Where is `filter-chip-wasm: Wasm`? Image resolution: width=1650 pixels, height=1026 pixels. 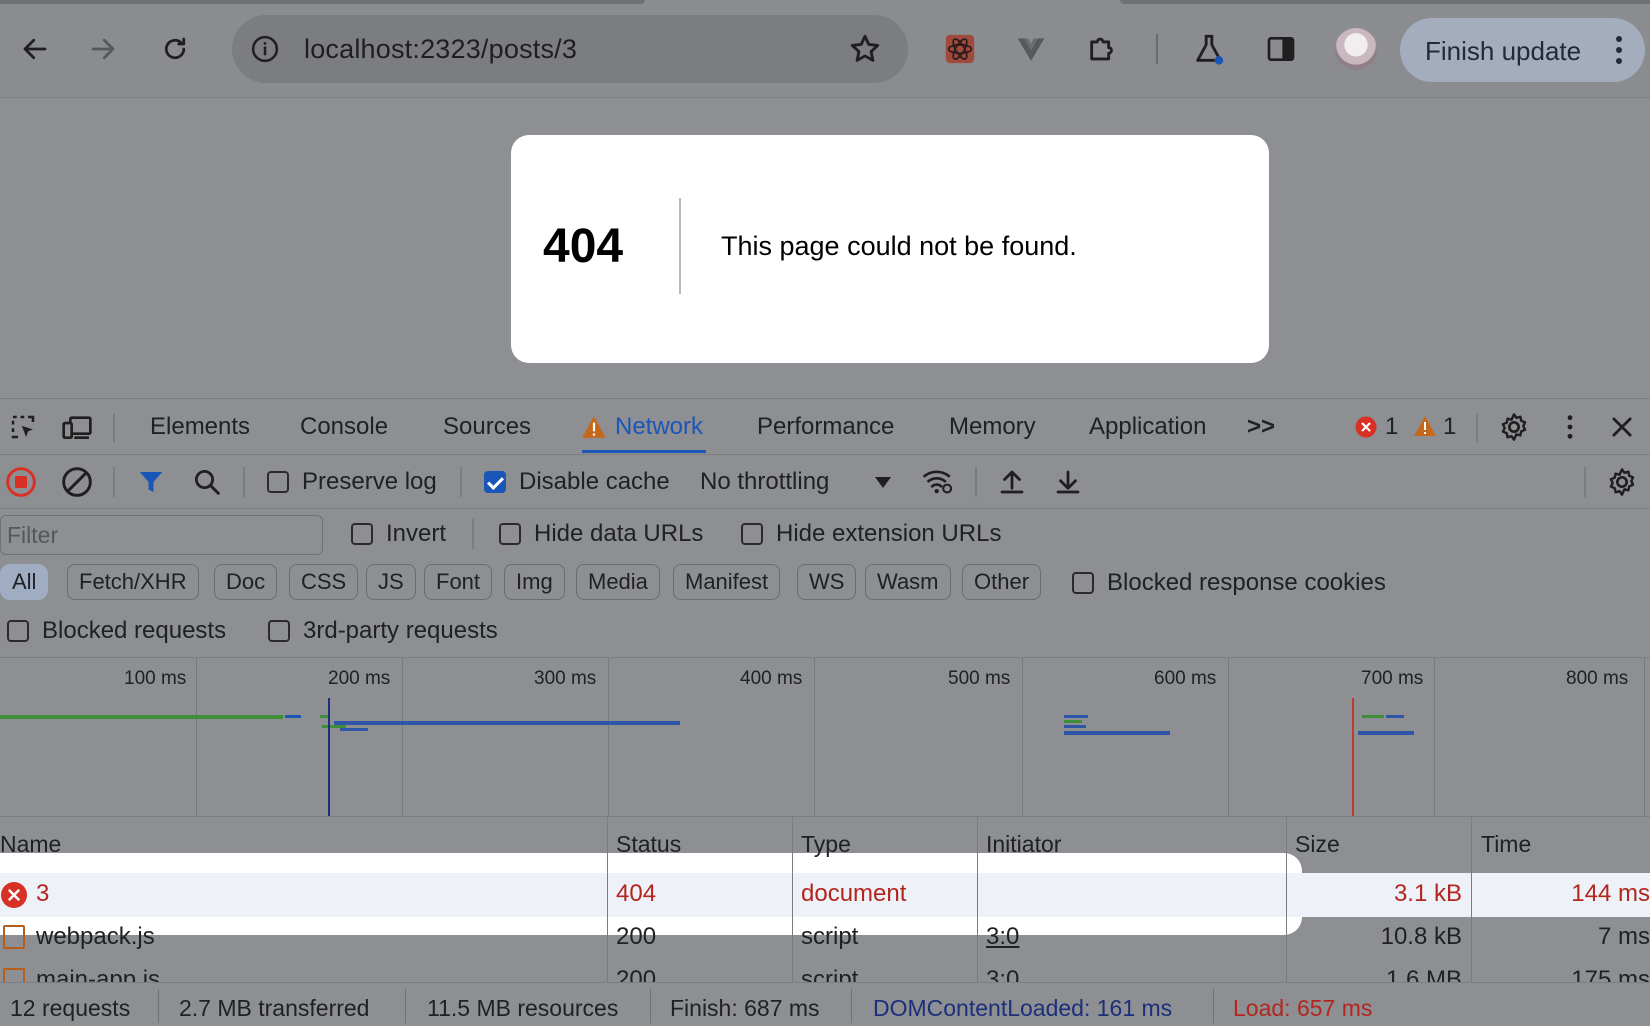
filter-chip-wasm: Wasm is located at coordinates (908, 582).